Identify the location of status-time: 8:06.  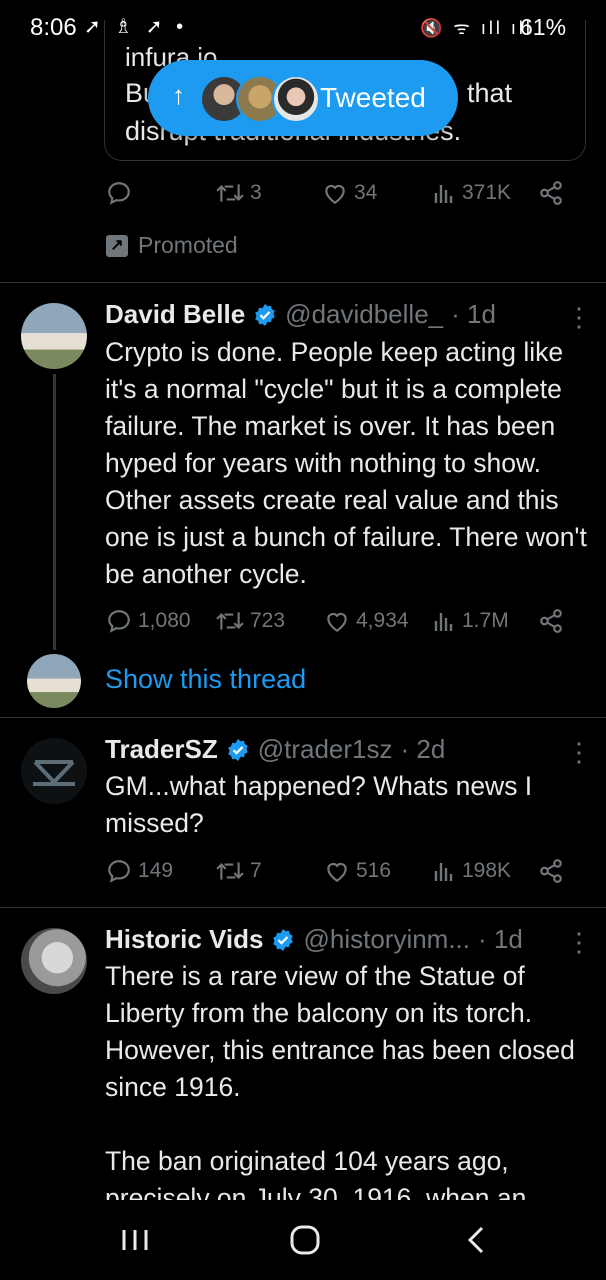
(53, 27).